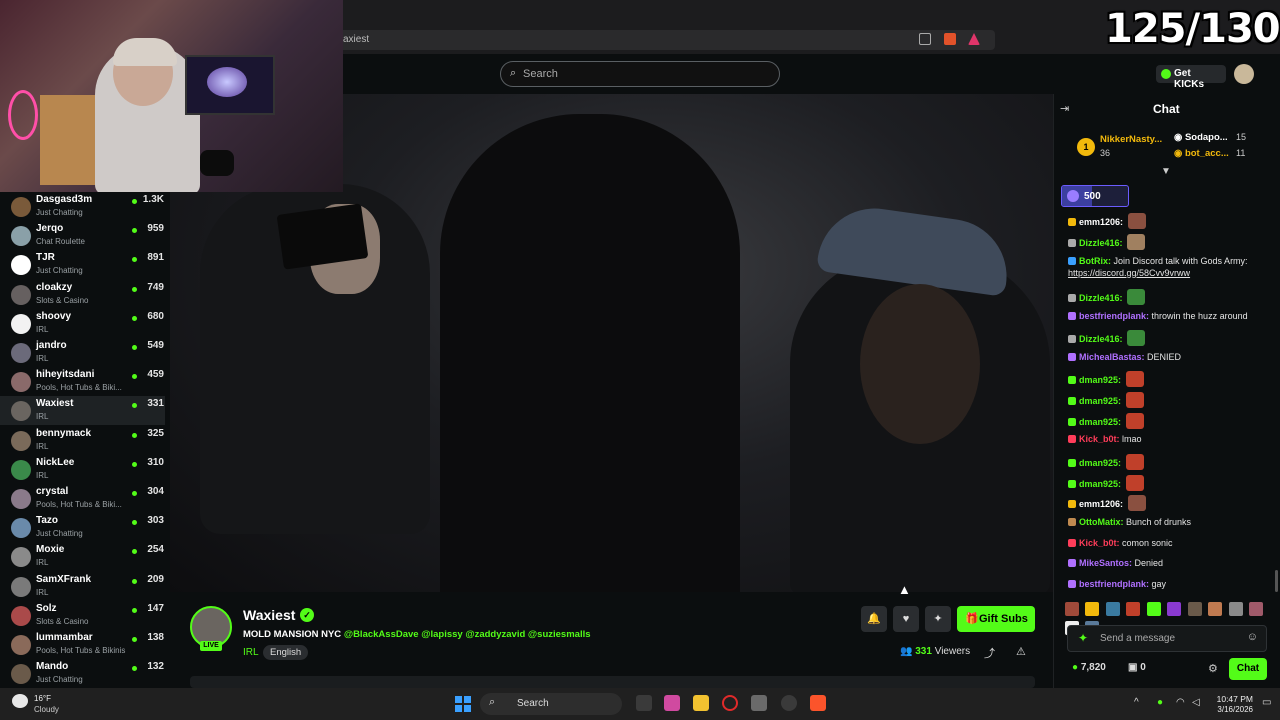 This screenshot has width=1280, height=720. I want to click on sidebar-channel: Waxiest IRL 331, so click(82, 411).